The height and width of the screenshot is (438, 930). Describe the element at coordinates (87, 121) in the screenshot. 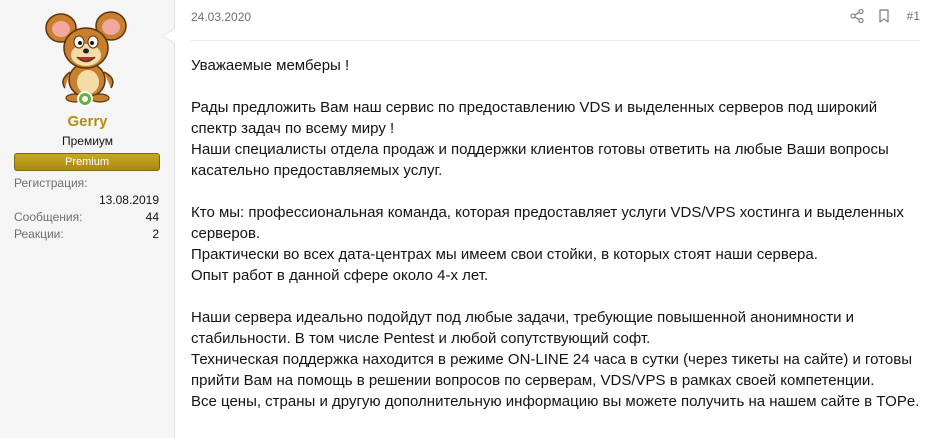

I see `username: Gerry` at that location.